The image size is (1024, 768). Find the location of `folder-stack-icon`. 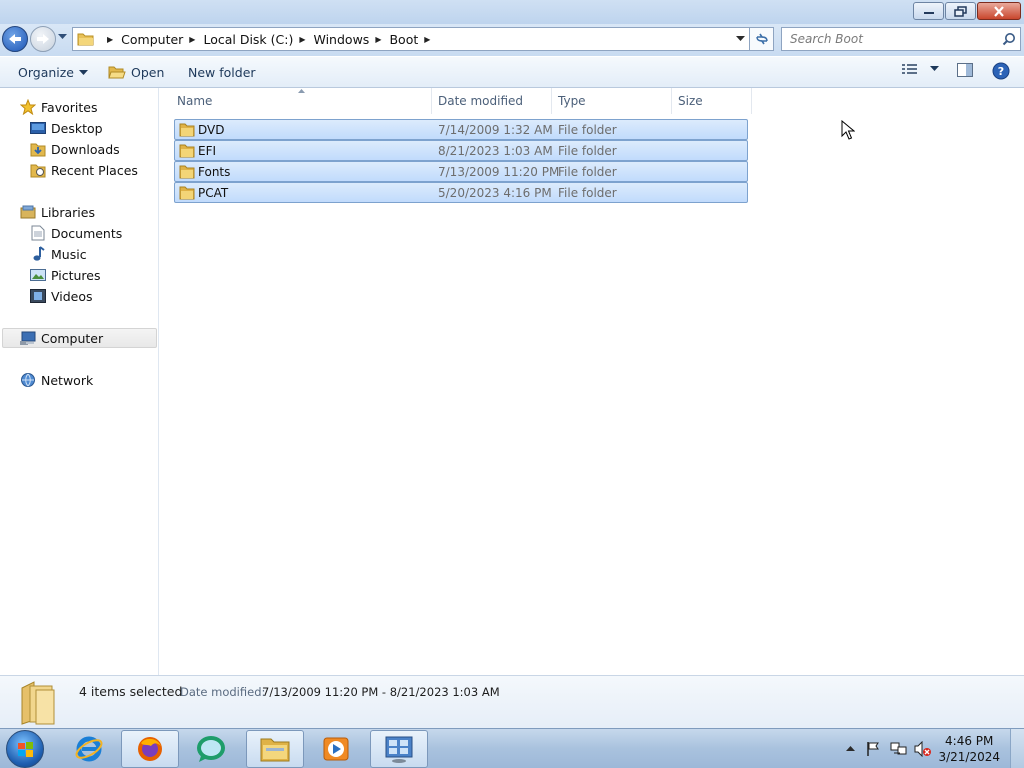

folder-stack-icon is located at coordinates (38, 703).